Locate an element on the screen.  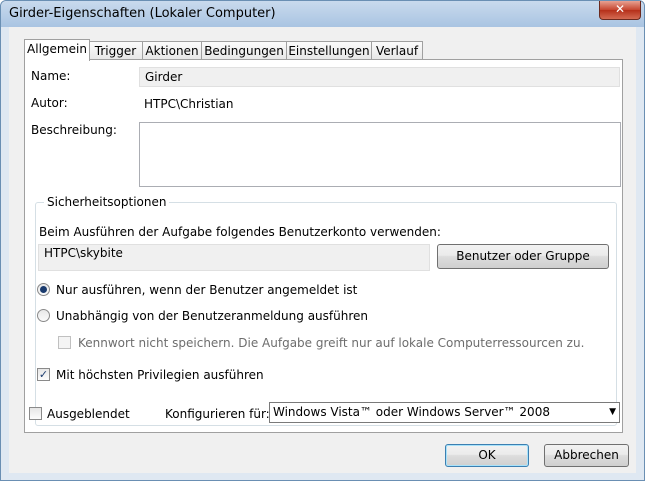
highest-privileges-checkbox: ✓ is located at coordinates (43, 374).